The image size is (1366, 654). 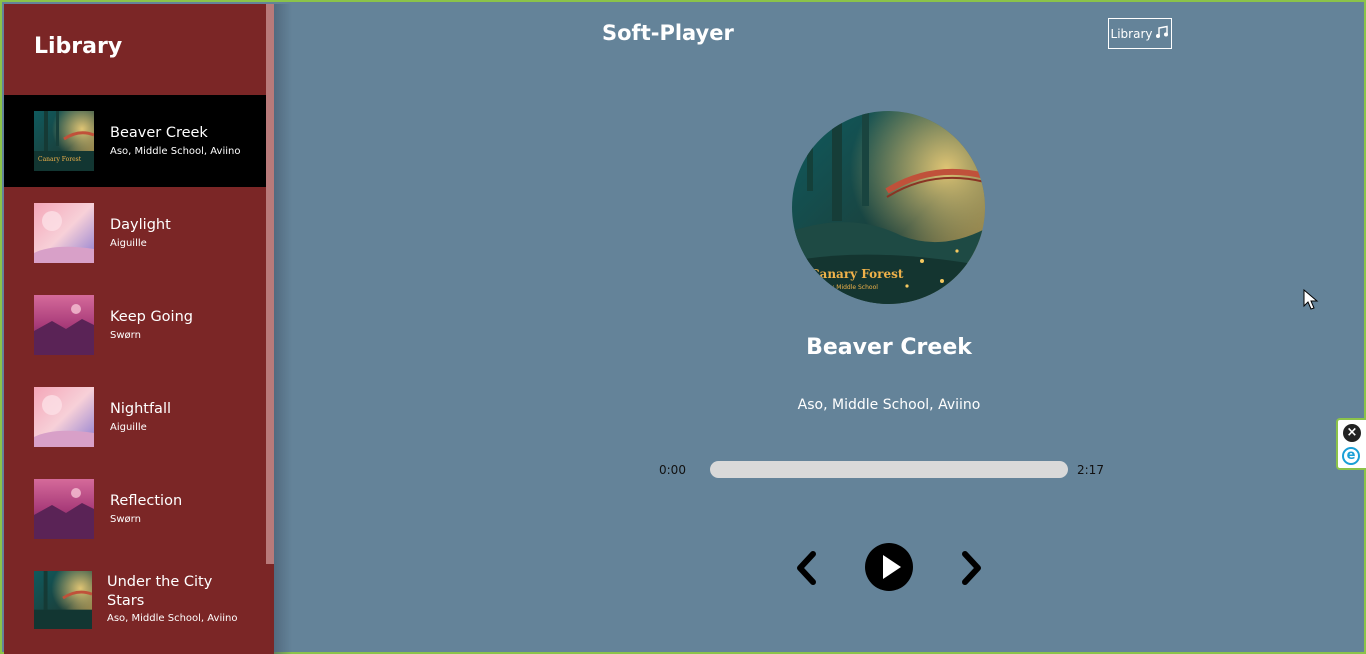 I want to click on chevron-left-icon, so click(x=806, y=568).